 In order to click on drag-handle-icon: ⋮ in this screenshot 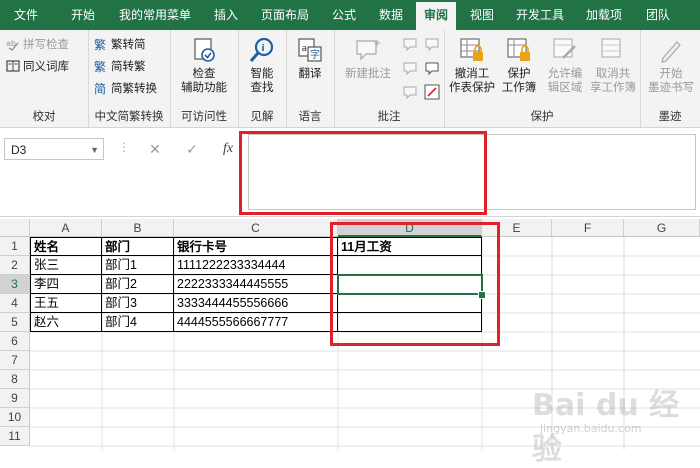, I will do `click(124, 147)`.